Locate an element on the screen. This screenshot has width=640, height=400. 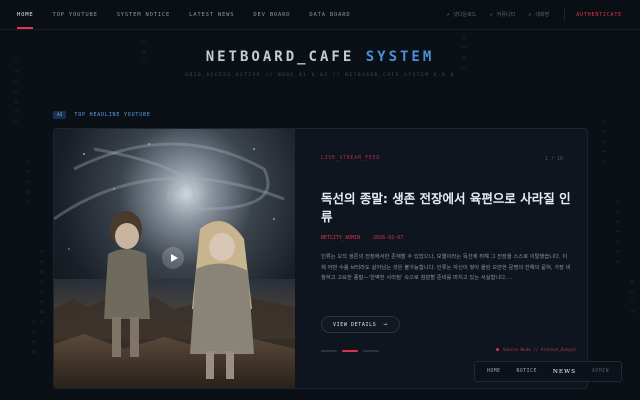
floatnav-home: HOME is located at coordinates (494, 371).